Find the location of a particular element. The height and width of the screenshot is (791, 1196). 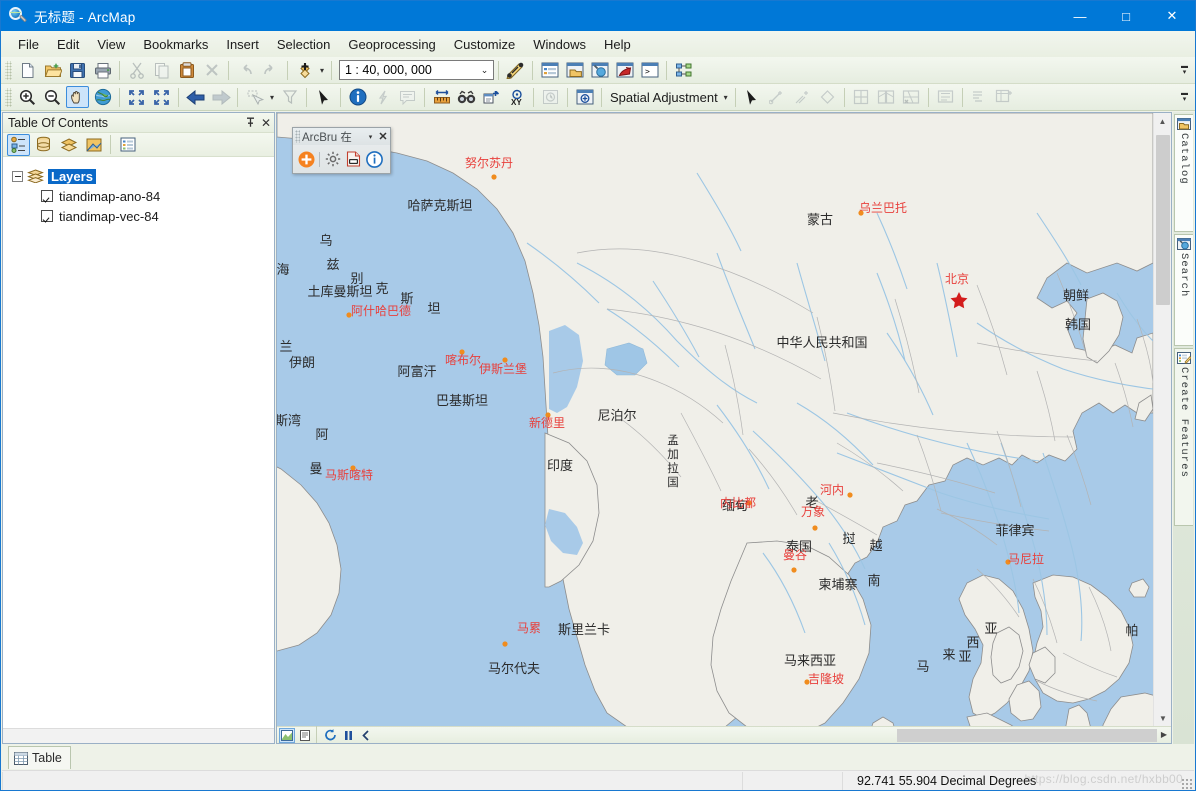

zoom-in-tool is located at coordinates (27, 97).